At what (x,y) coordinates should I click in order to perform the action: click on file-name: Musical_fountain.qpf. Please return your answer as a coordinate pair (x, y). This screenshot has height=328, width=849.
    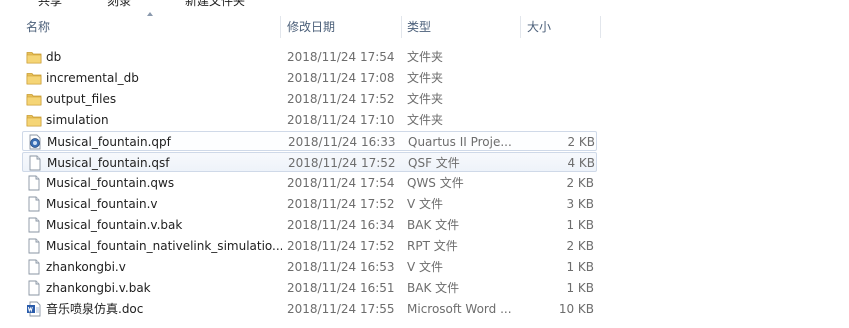
    Looking at the image, I should click on (109, 142).